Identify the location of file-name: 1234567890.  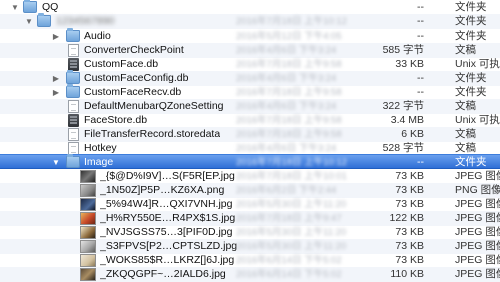
(85, 21).